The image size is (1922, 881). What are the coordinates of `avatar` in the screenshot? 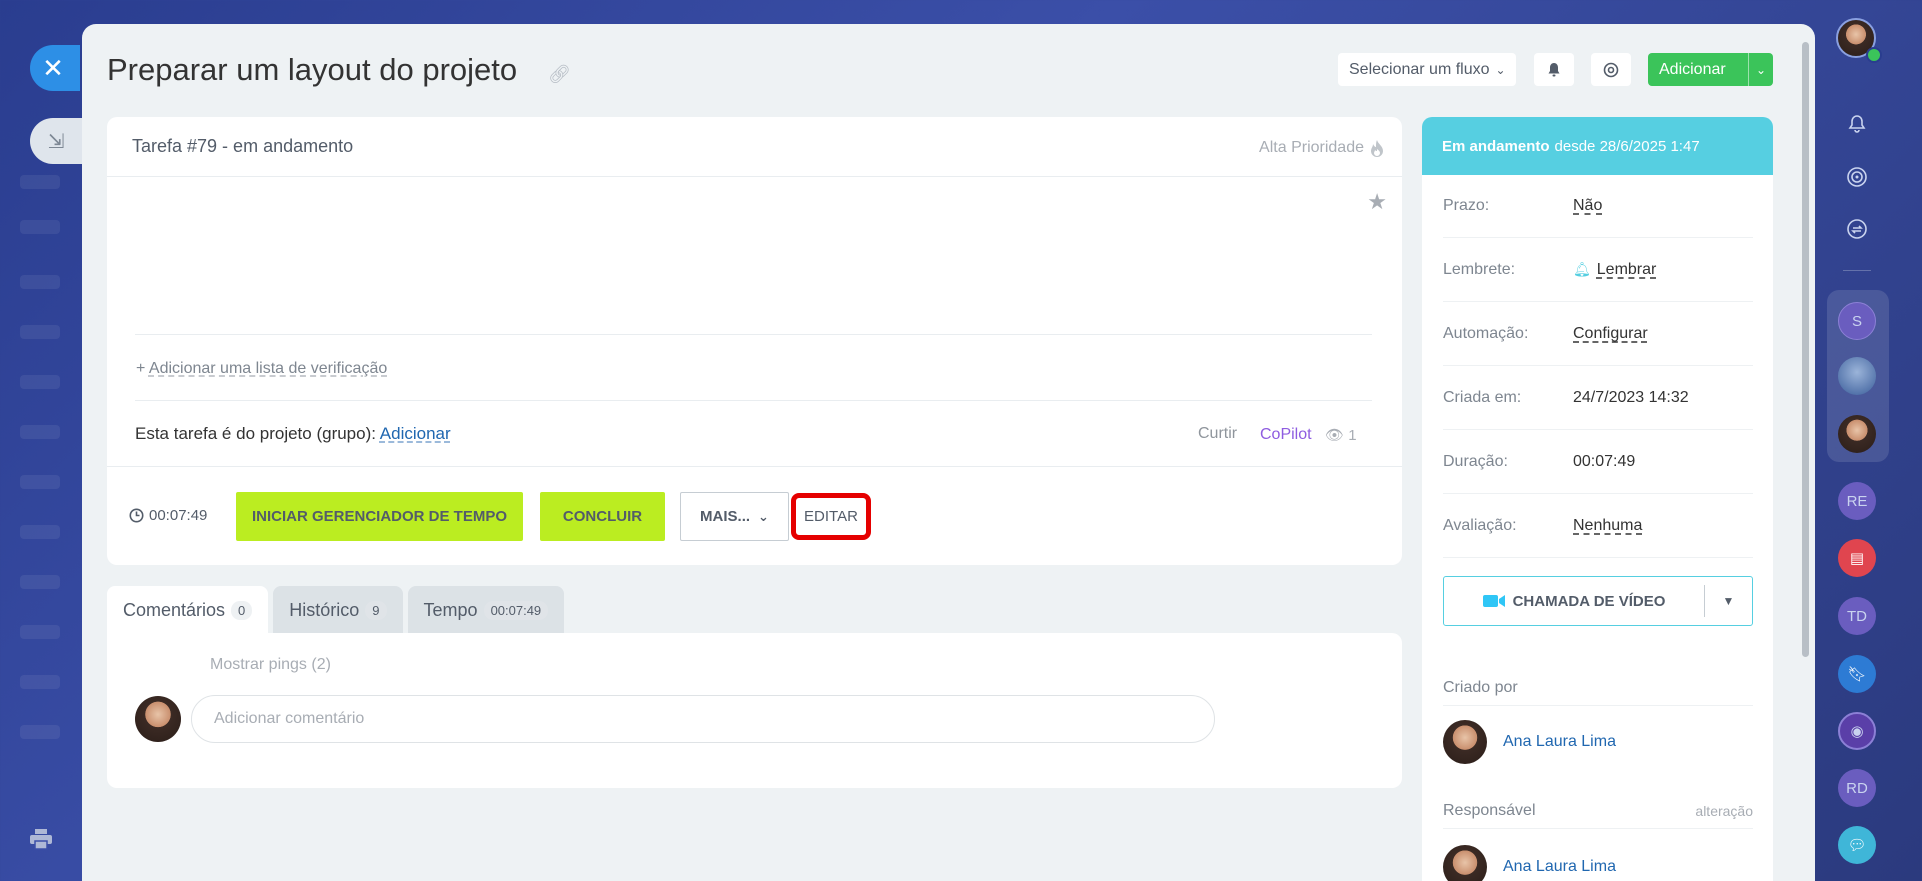 It's located at (1465, 863).